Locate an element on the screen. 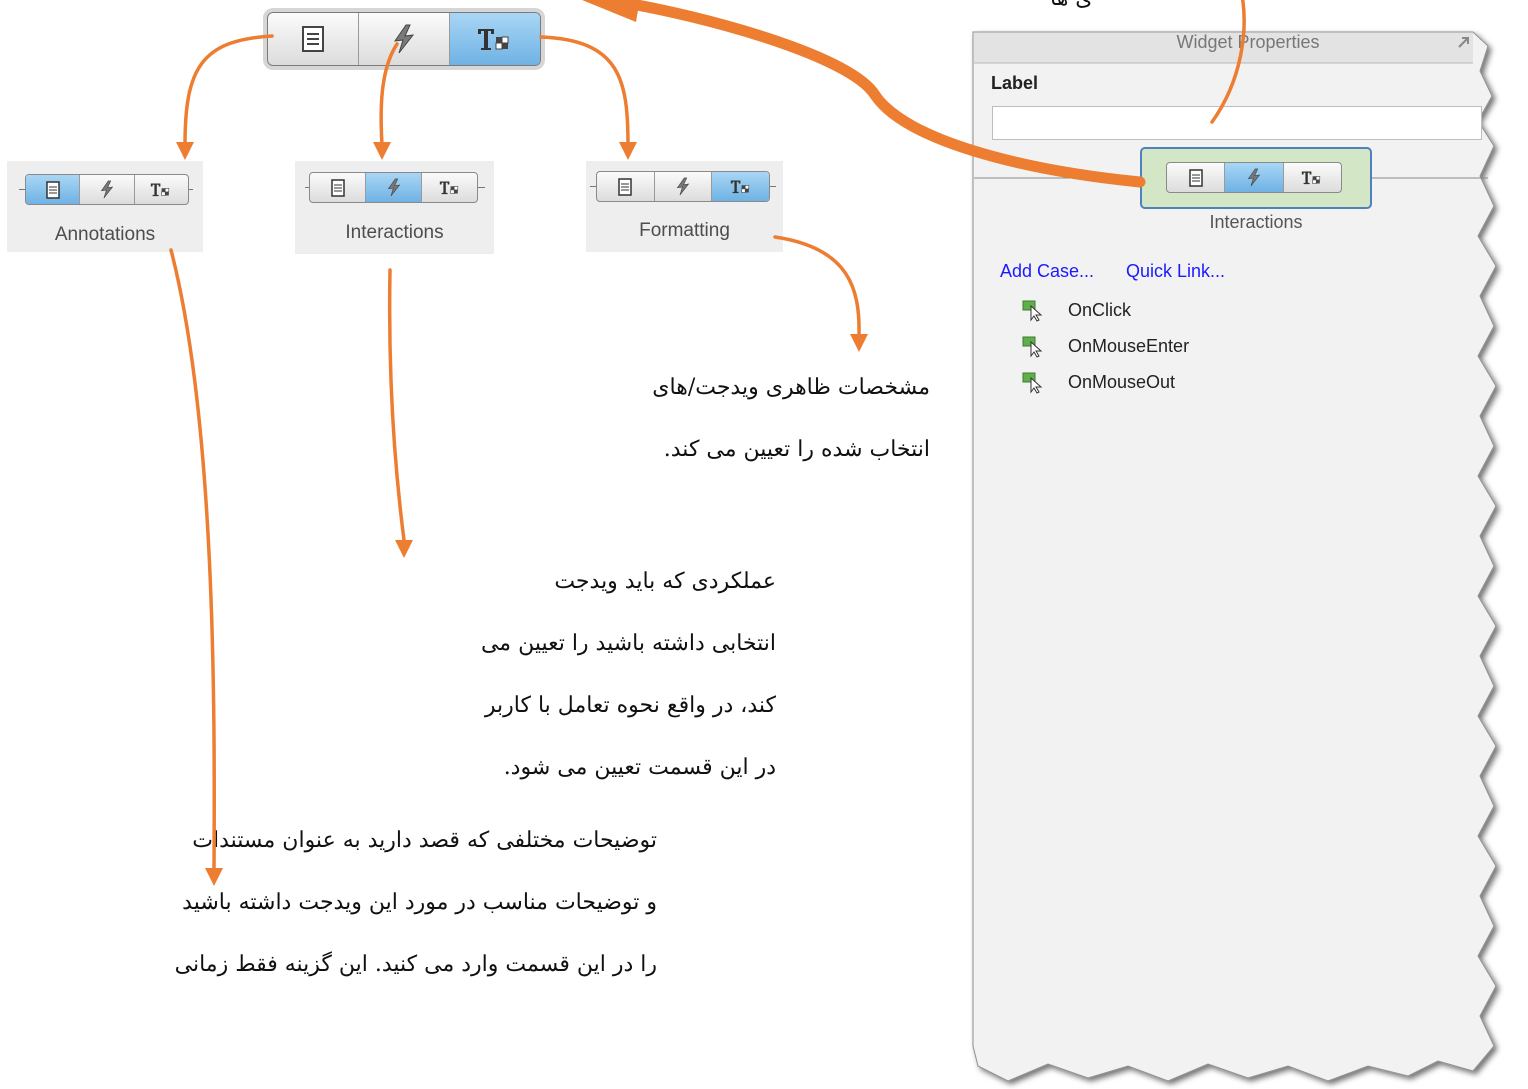 The image size is (1528, 1089). panel-mini-toolbar is located at coordinates (1254, 177).